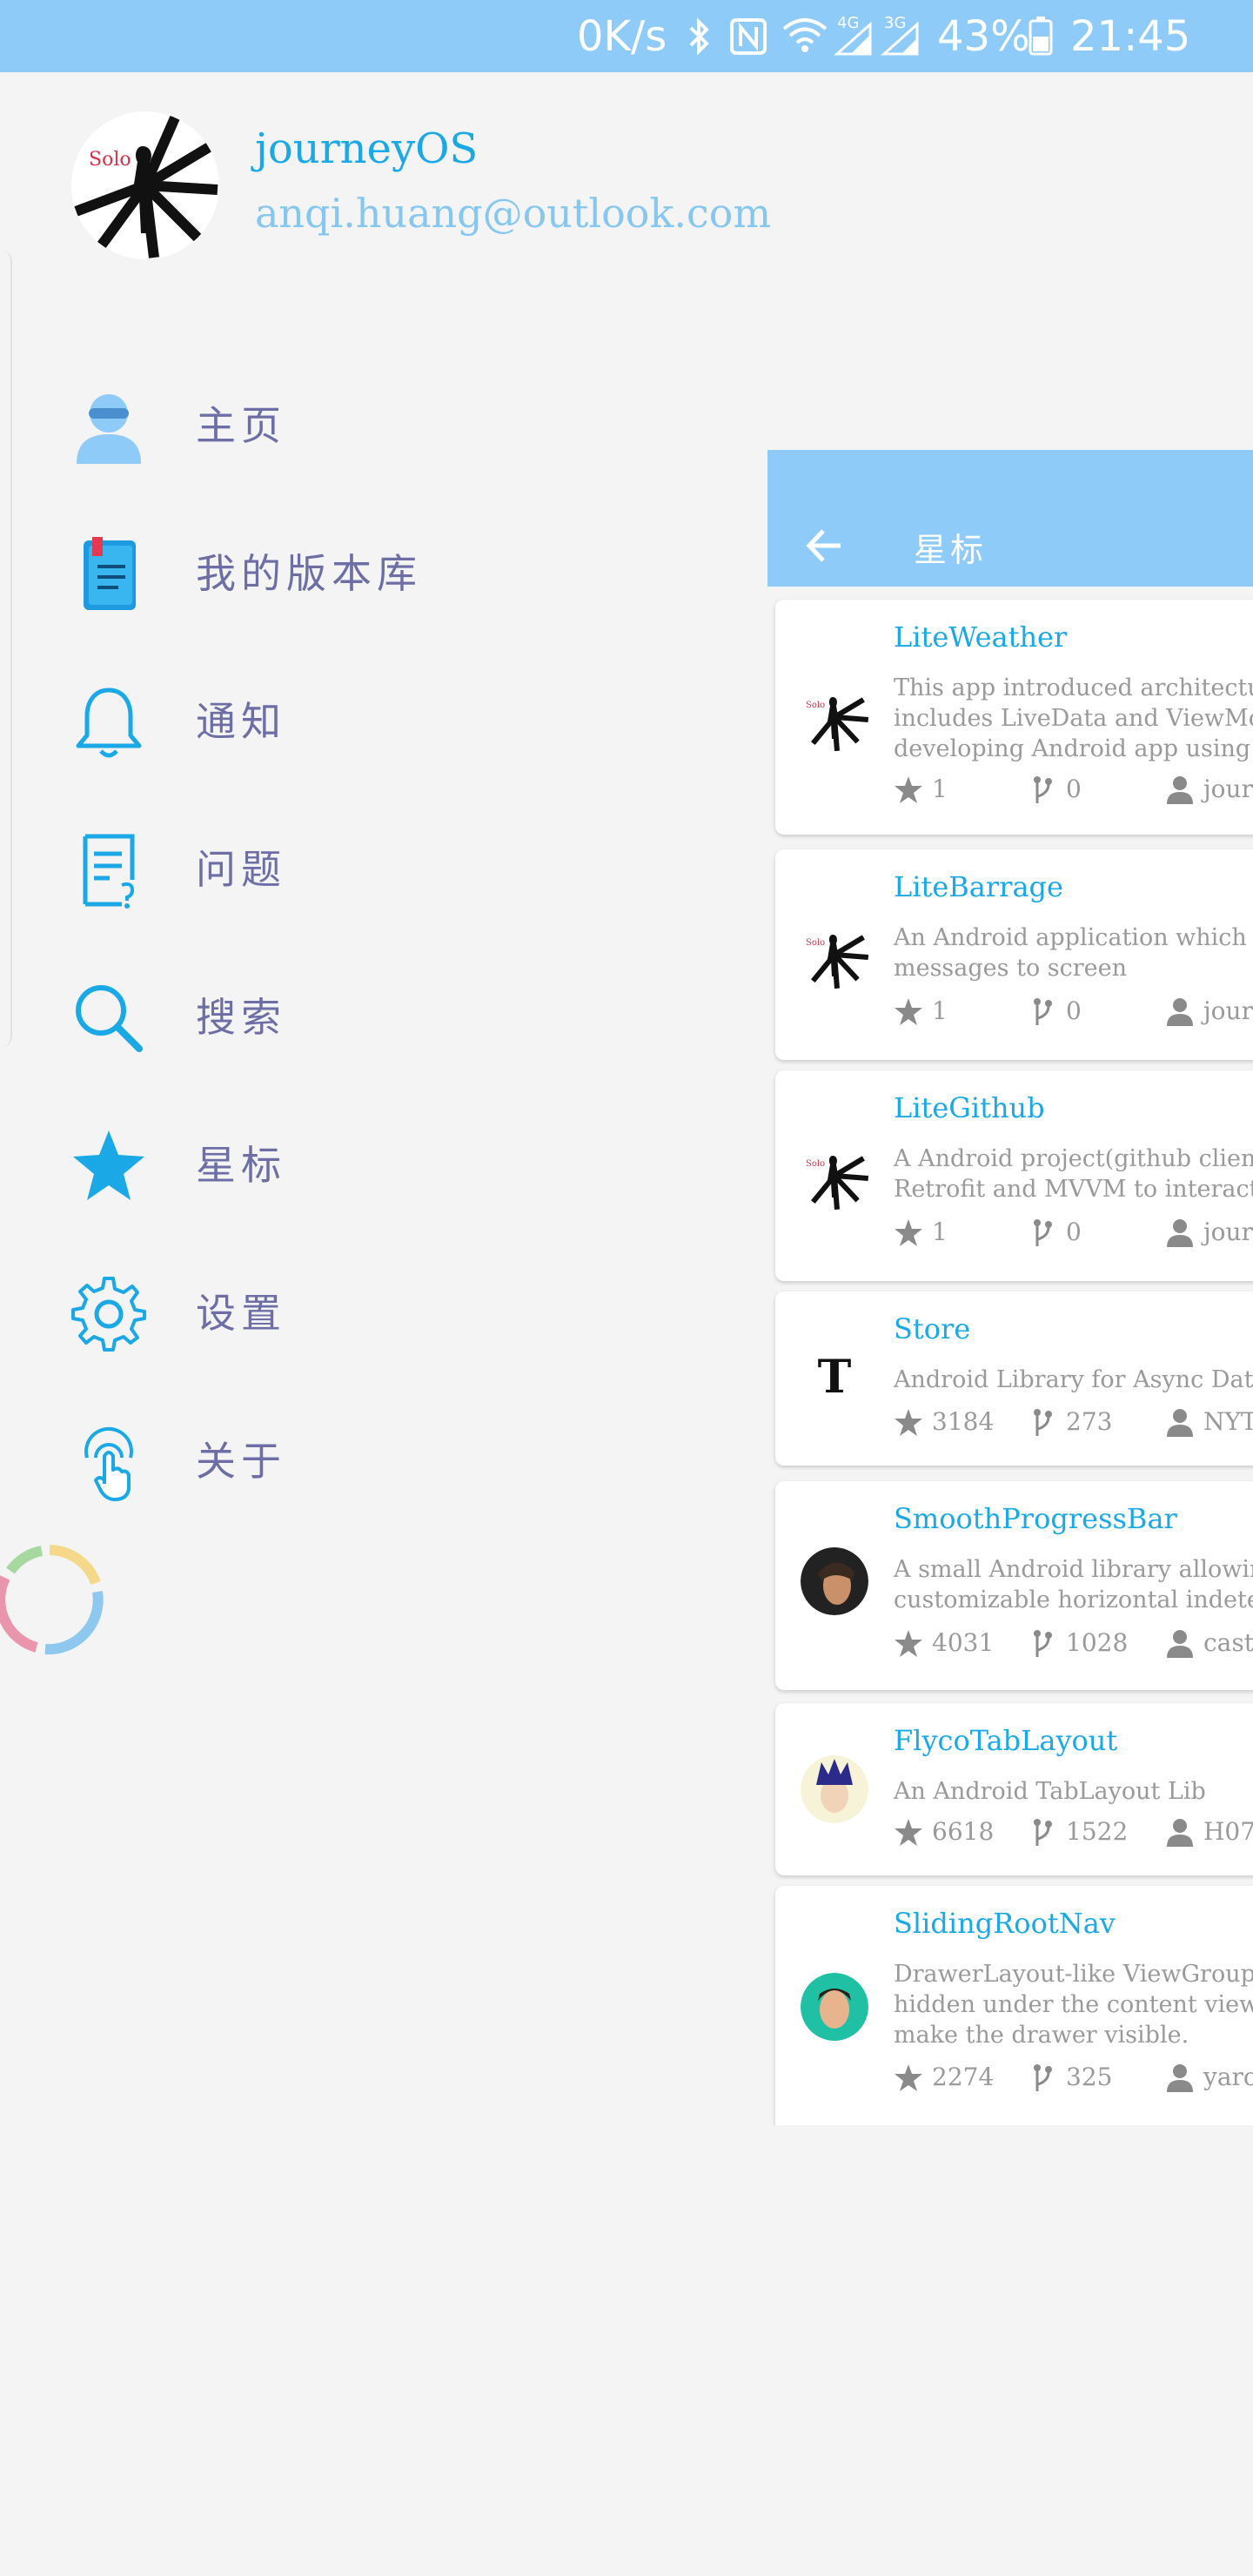 The width and height of the screenshot is (1253, 2576). I want to click on bell-icon, so click(109, 723).